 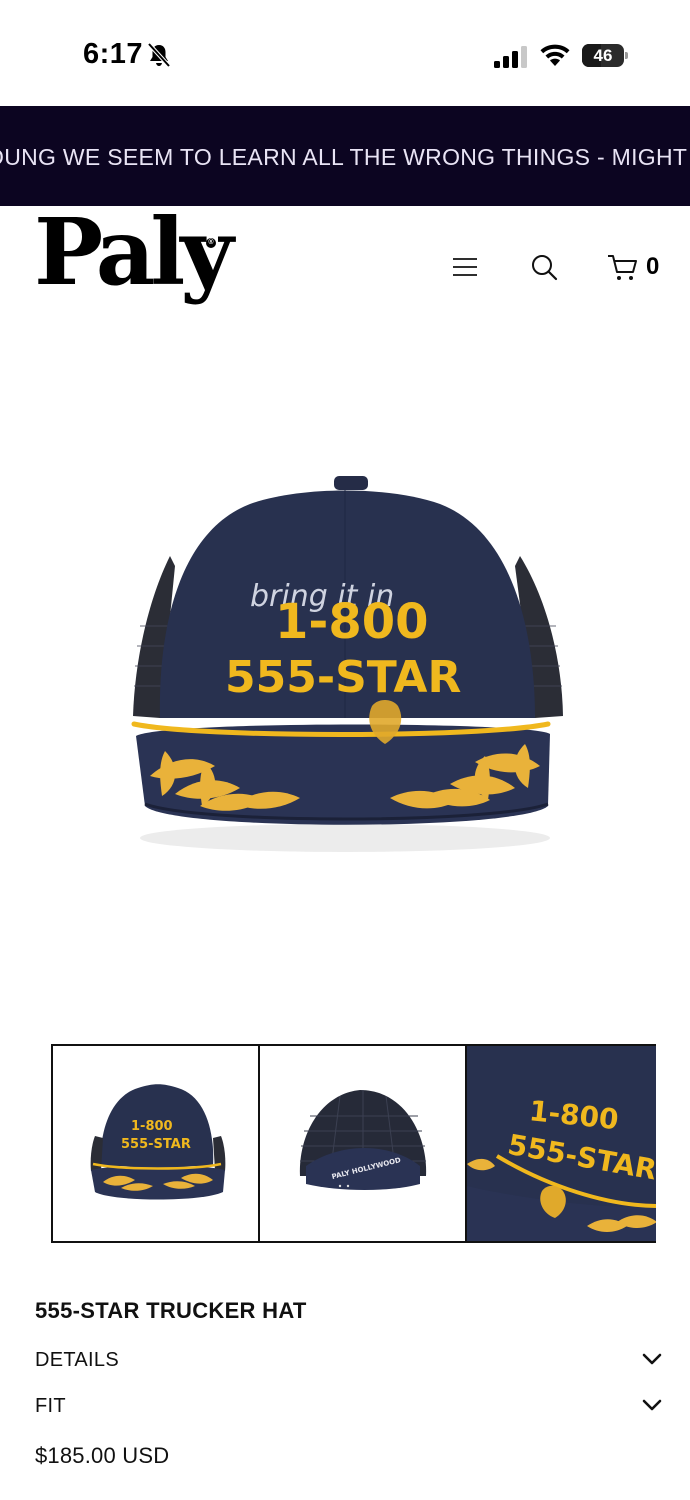 What do you see at coordinates (50, 1406) in the screenshot?
I see `accordion-fit-label: FIT` at bounding box center [50, 1406].